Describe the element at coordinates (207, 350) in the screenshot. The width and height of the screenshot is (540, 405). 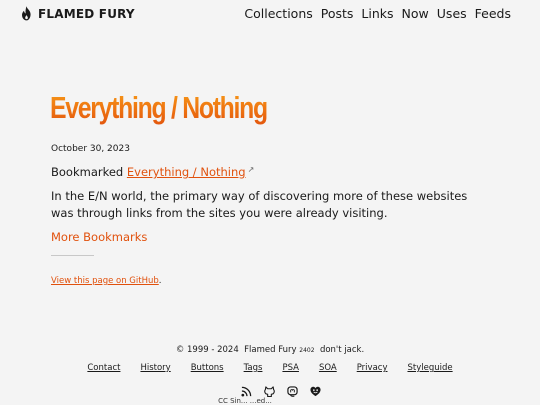
I see `copyright-text: © 1999 - 2024` at that location.